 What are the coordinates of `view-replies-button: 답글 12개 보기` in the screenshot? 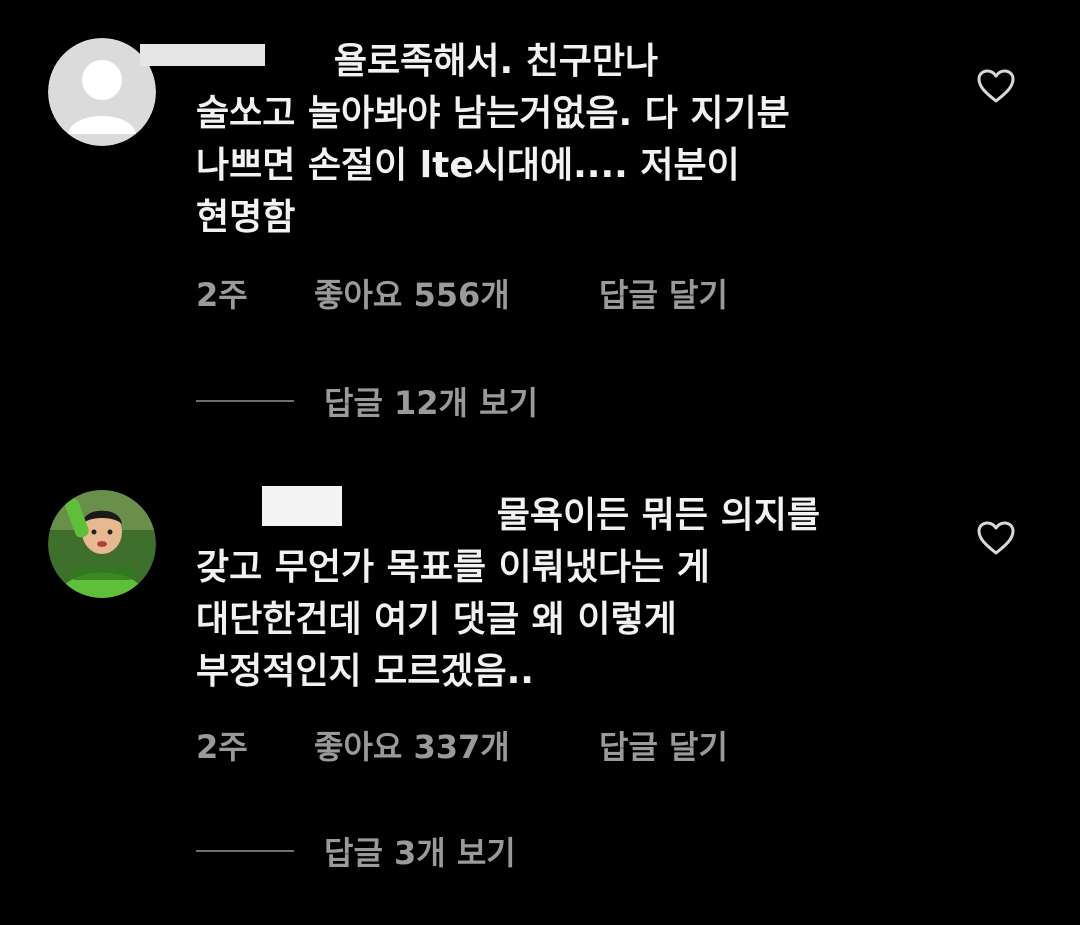 It's located at (367, 401).